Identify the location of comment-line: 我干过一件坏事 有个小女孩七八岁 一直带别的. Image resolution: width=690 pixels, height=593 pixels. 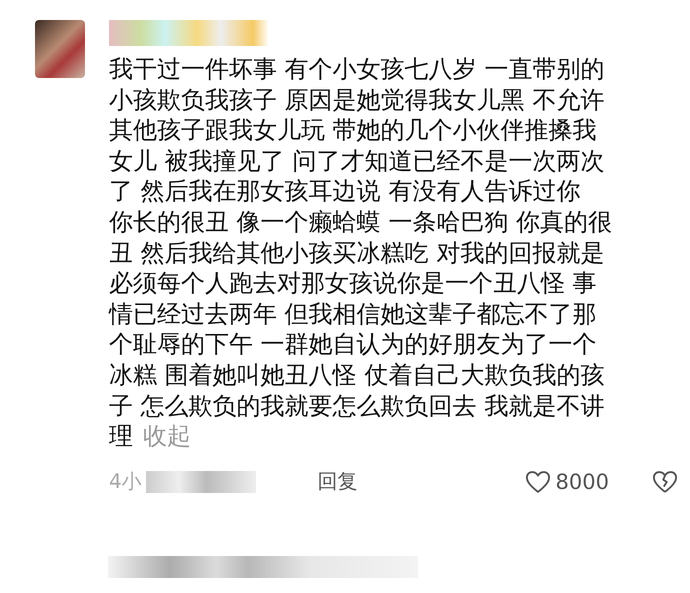
(356, 69).